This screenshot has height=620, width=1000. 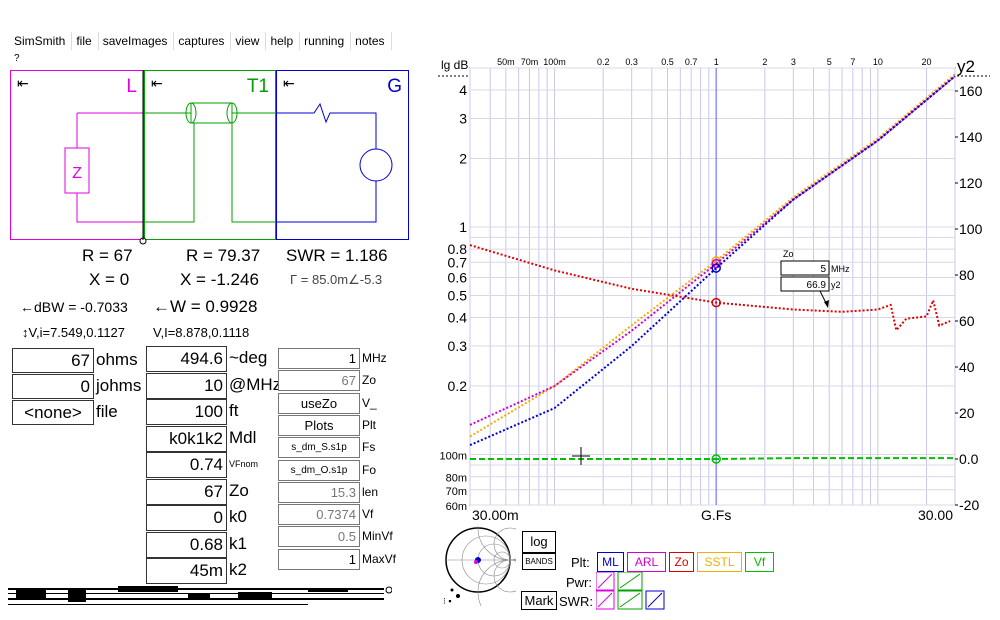 What do you see at coordinates (458, 346) in the screenshot?
I see `left-tick-label: 0.3` at bounding box center [458, 346].